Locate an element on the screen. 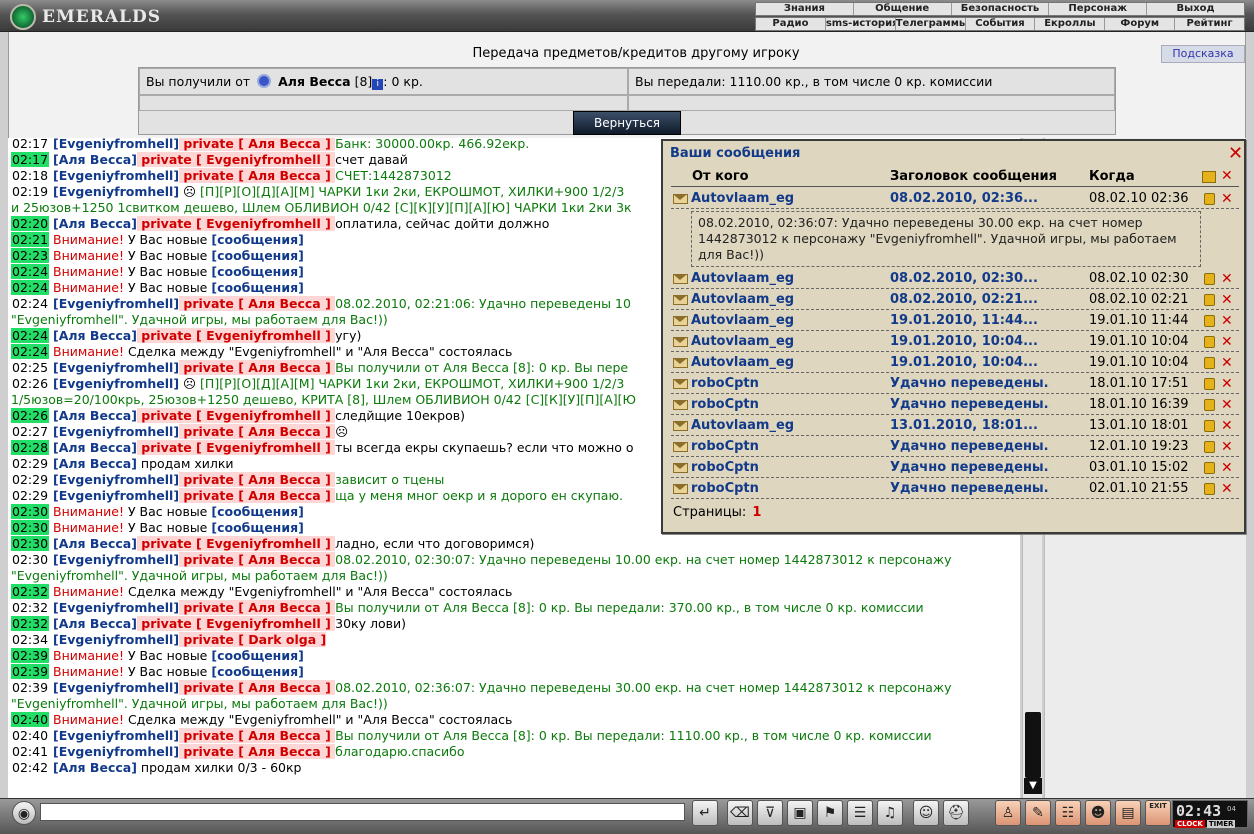  top-submenu-item-5: Форум is located at coordinates (1140, 24).